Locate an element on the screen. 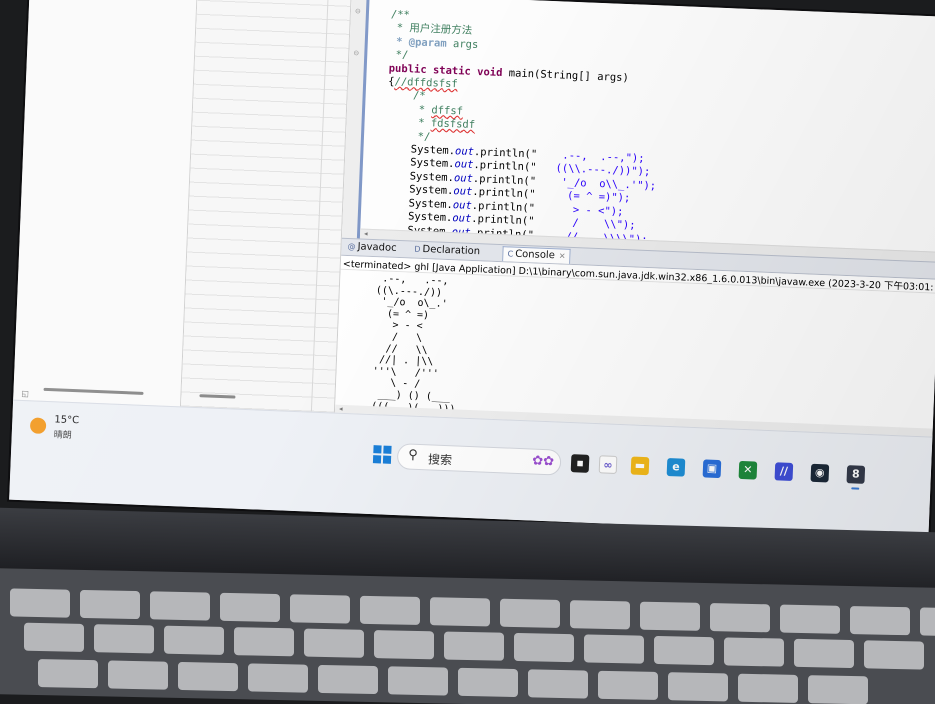 This screenshot has width=935, height=704. edge-icon: e is located at coordinates (676, 467).